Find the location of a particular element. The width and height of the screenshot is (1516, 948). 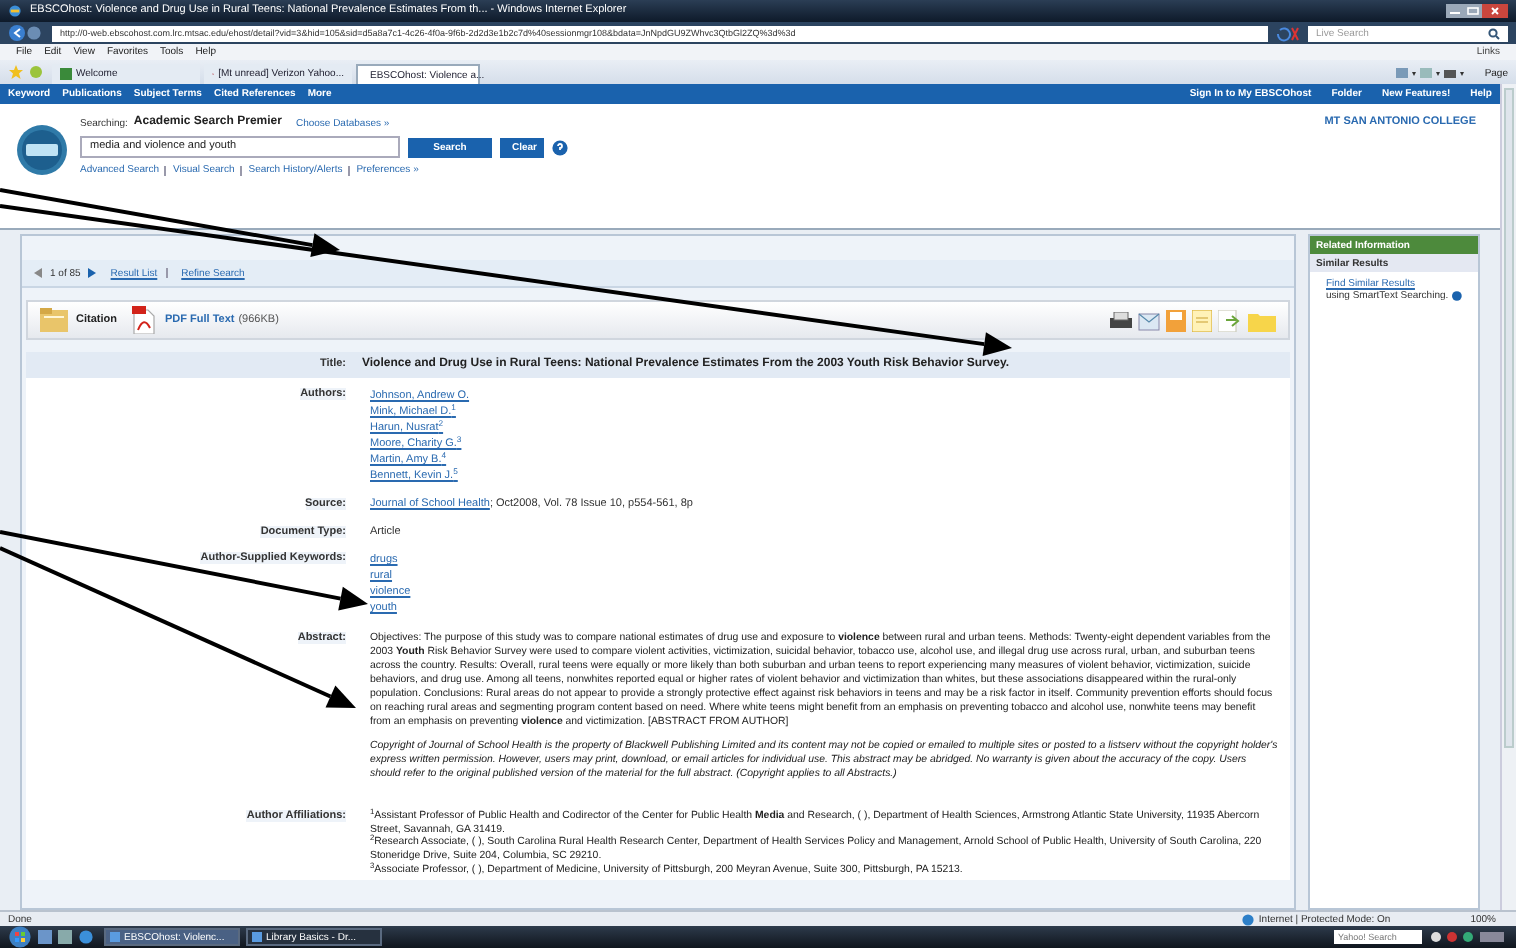

printer-icon is located at coordinates (1121, 320).